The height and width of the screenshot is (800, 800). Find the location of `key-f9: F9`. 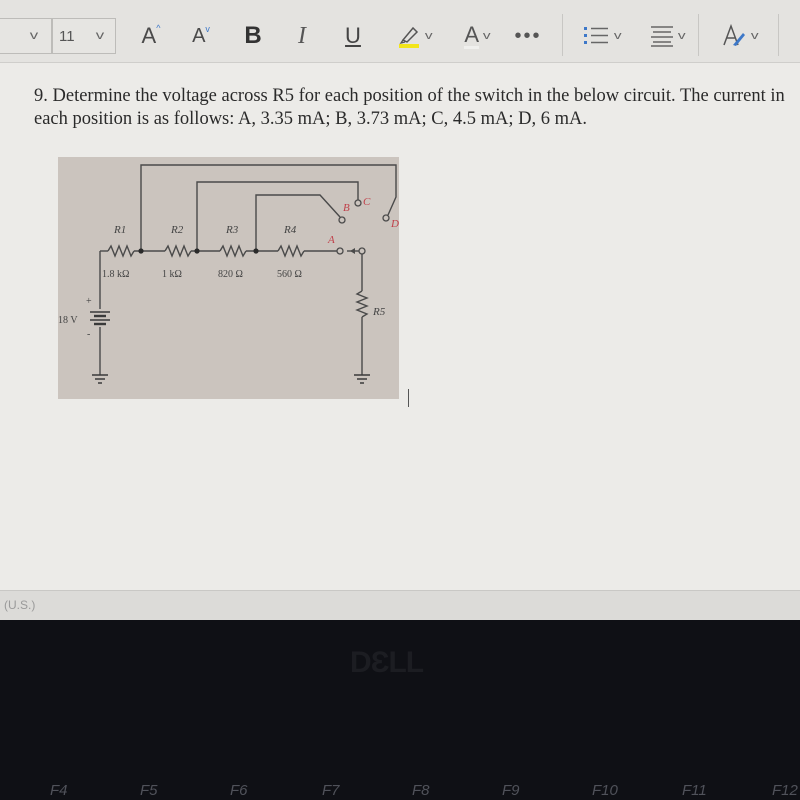

key-f9: F9 is located at coordinates (511, 790).